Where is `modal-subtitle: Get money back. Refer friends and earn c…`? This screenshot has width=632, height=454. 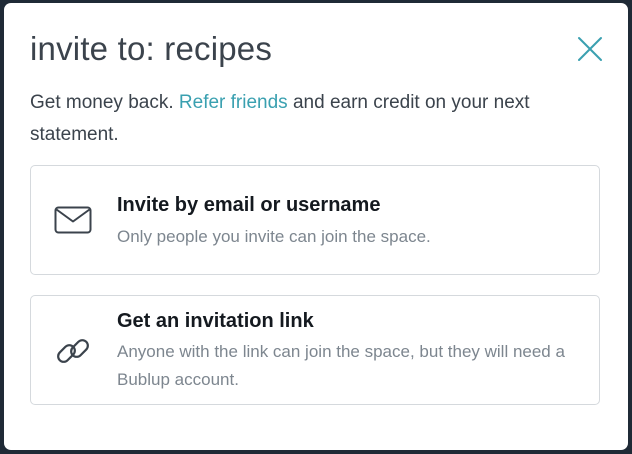
modal-subtitle: Get money back. Refer friends and earn c… is located at coordinates (310, 119).